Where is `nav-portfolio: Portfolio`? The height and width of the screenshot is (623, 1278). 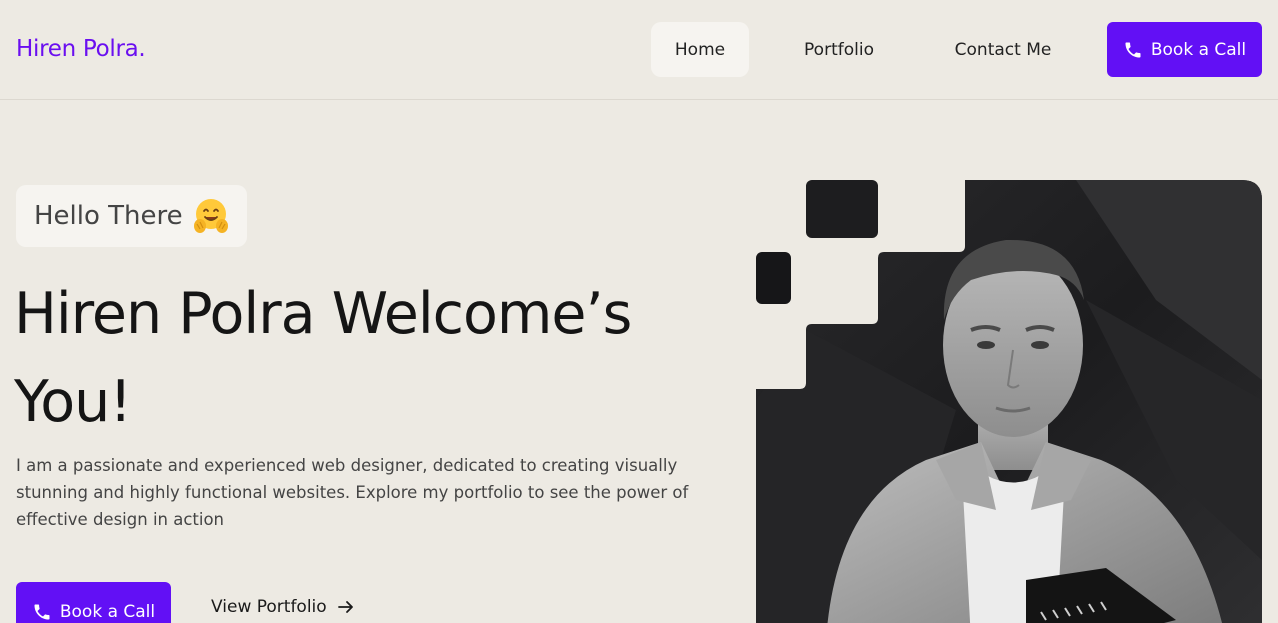 nav-portfolio: Portfolio is located at coordinates (839, 49).